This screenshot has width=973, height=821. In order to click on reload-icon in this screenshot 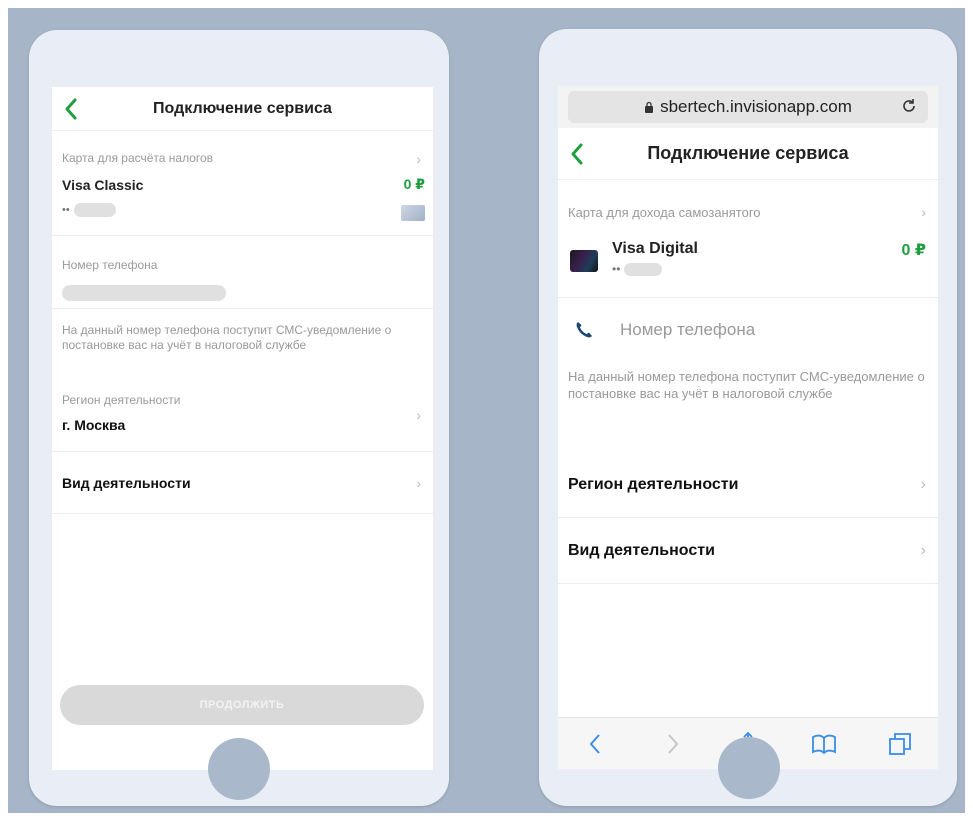, I will do `click(909, 106)`.